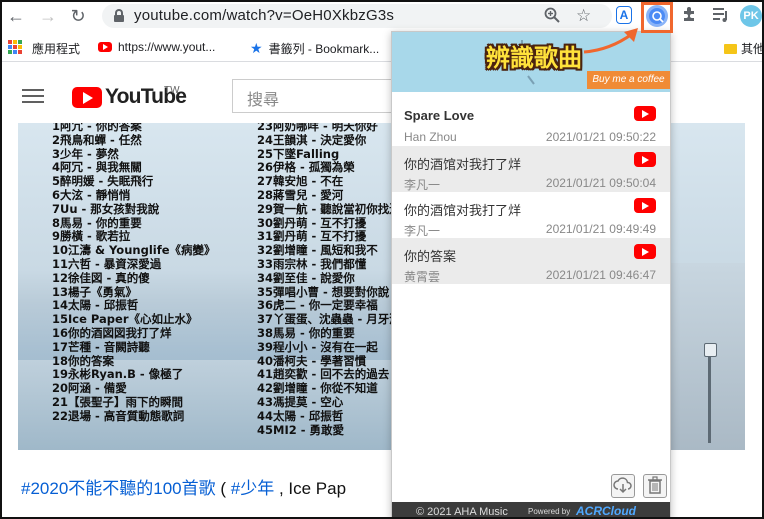  Describe the element at coordinates (89, 388) in the screenshot. I see `song-list-line: 20阿涵 - 備愛` at that location.